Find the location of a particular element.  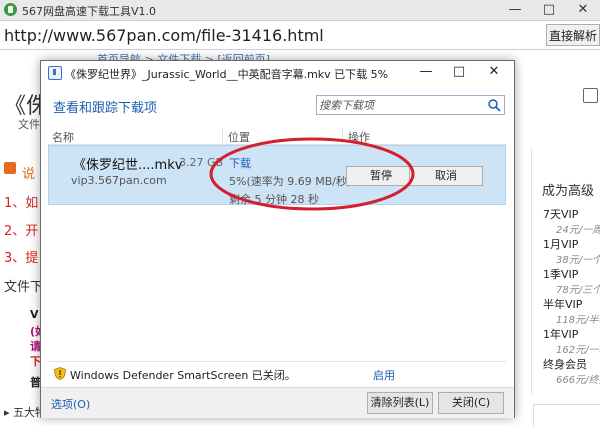

vip-panel-heading: 成为高级 is located at coordinates (568, 191).